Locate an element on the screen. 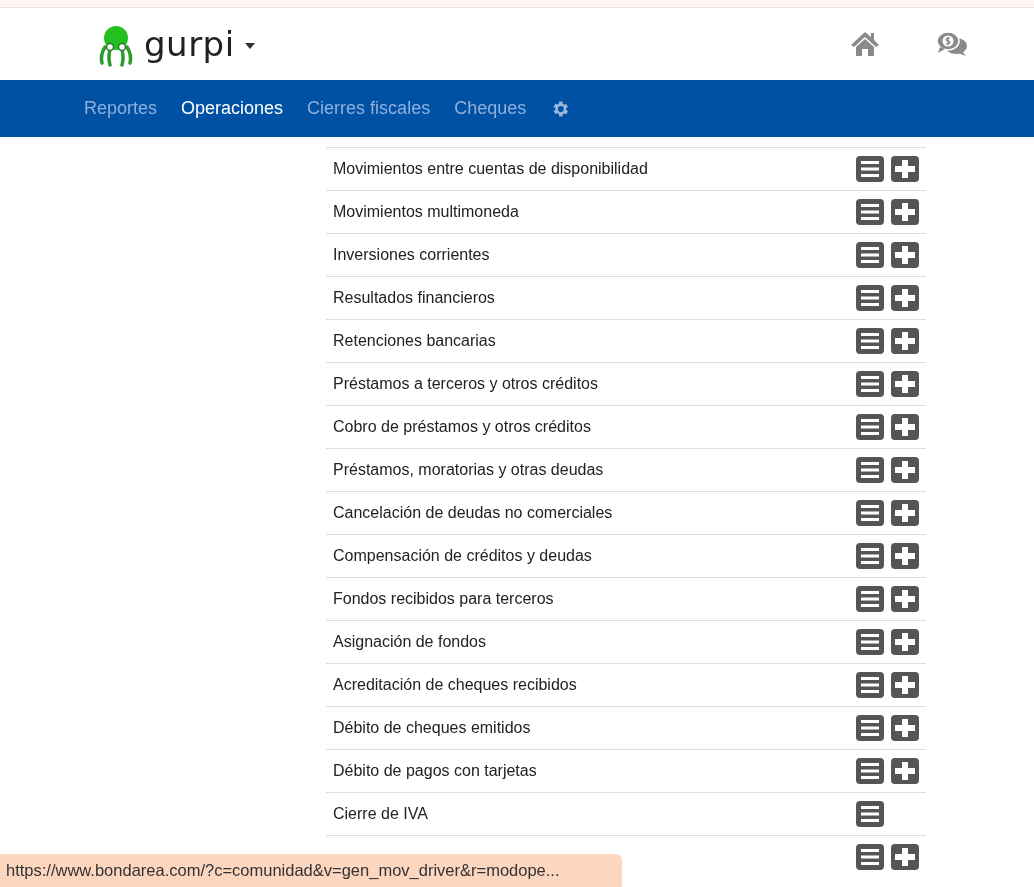 The image size is (1034, 887). nav-tab: Reportes is located at coordinates (121, 108).